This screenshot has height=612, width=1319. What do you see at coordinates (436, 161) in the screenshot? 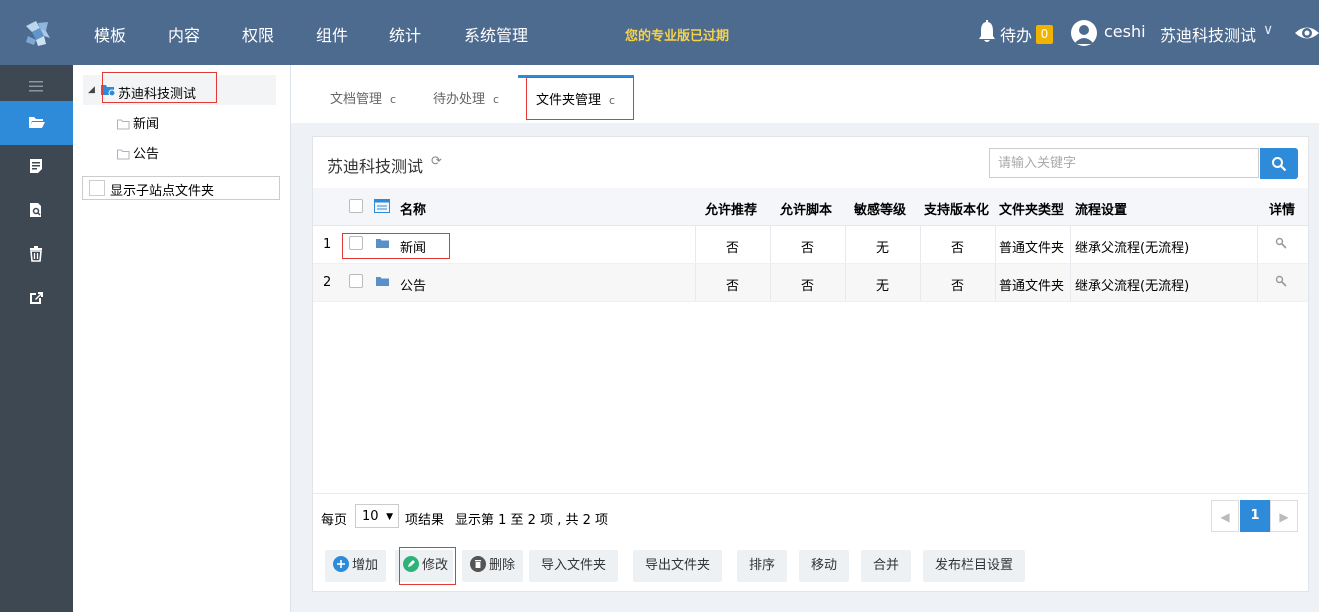
I see `refresh-icon: ⟳` at bounding box center [436, 161].